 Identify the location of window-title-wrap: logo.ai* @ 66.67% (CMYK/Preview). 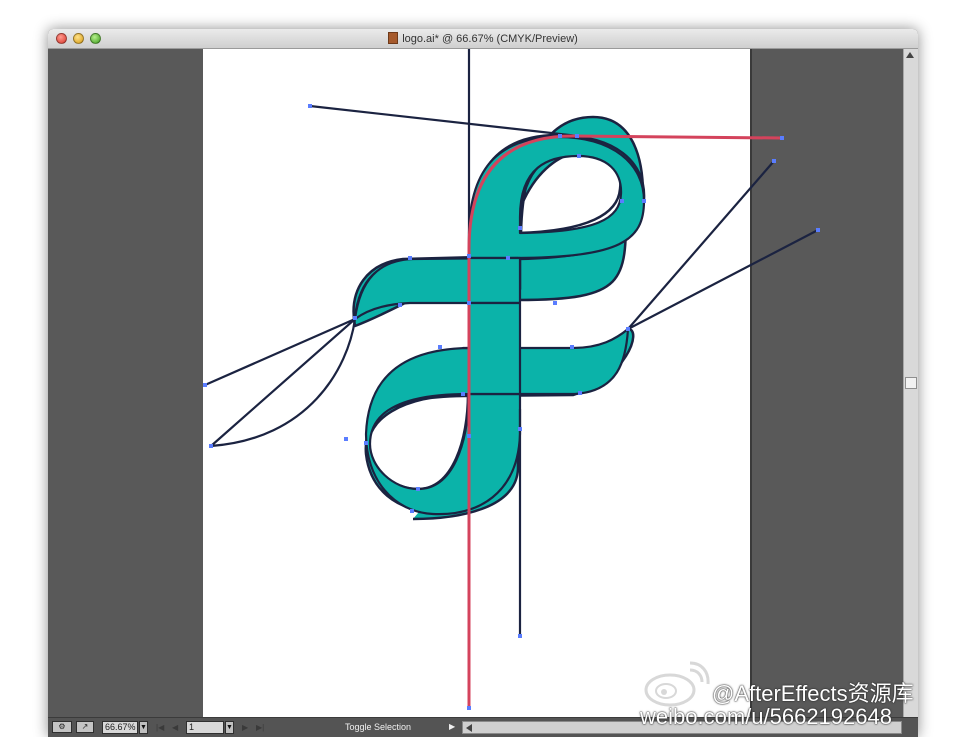
(483, 39).